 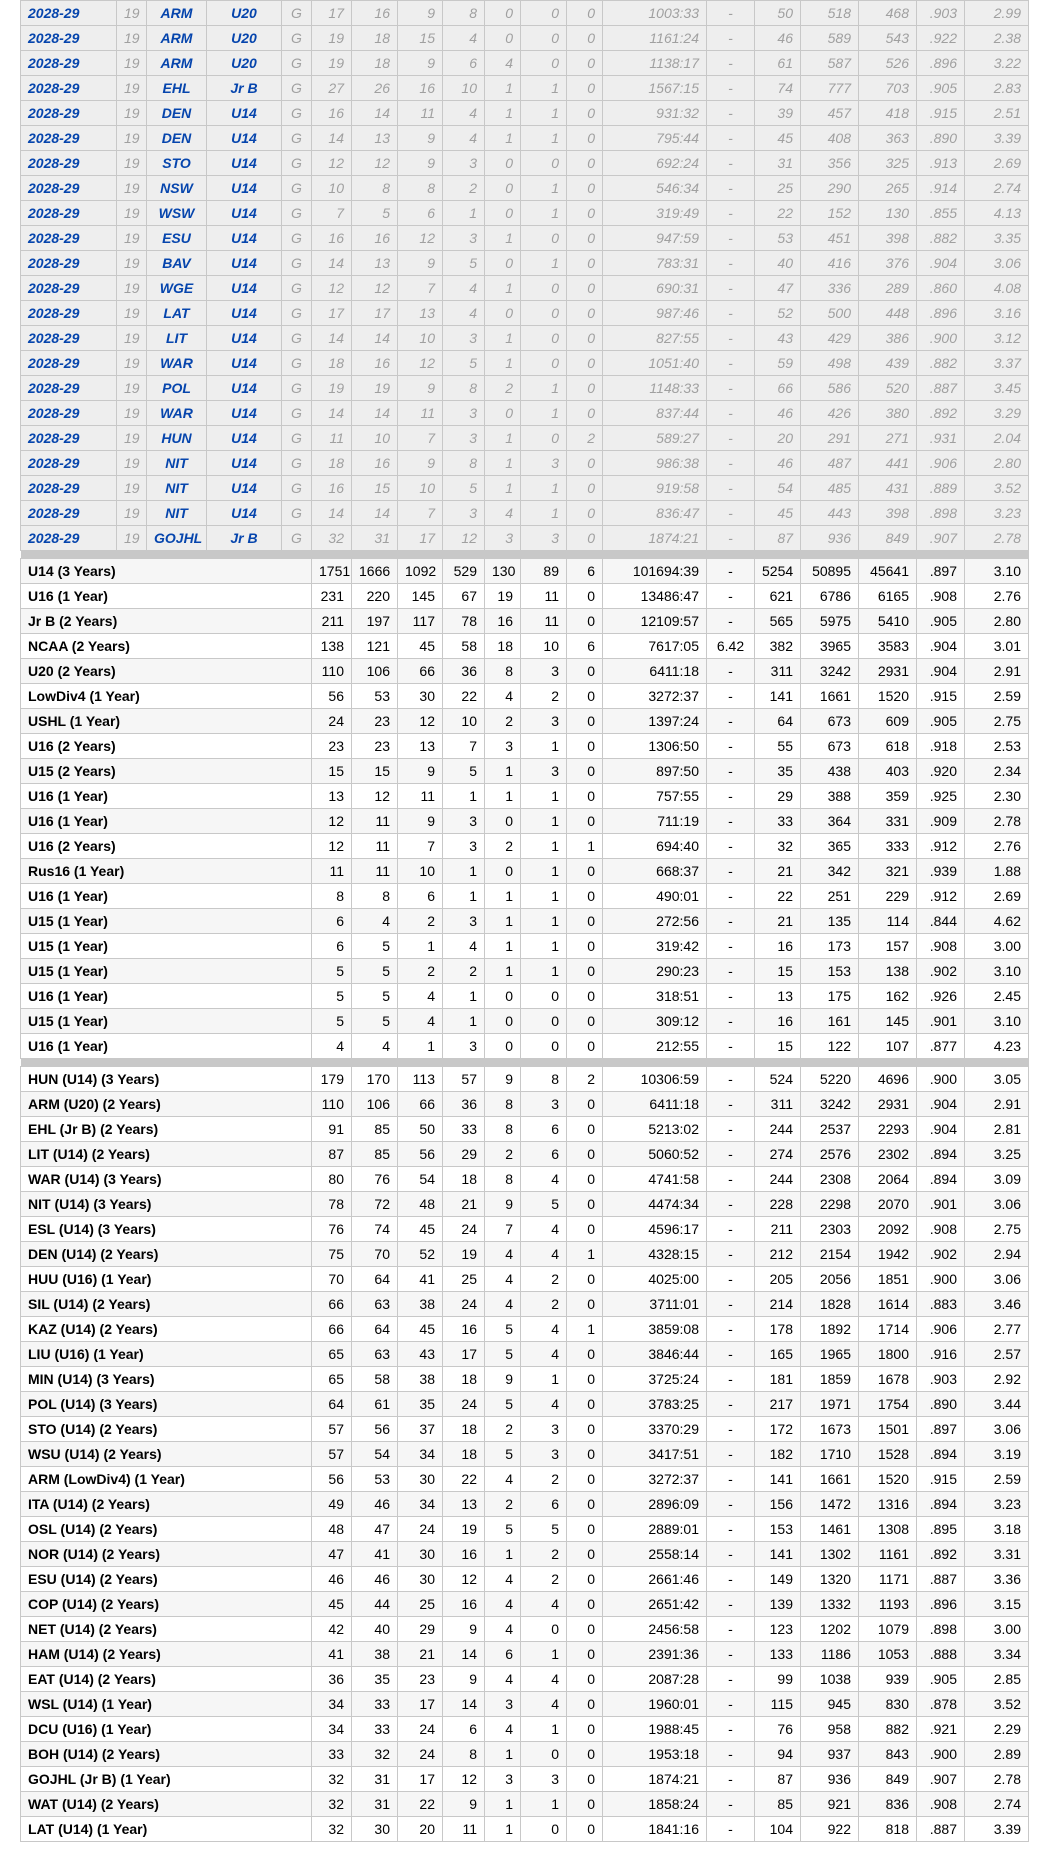 I want to click on team-link: STO, so click(x=176, y=163).